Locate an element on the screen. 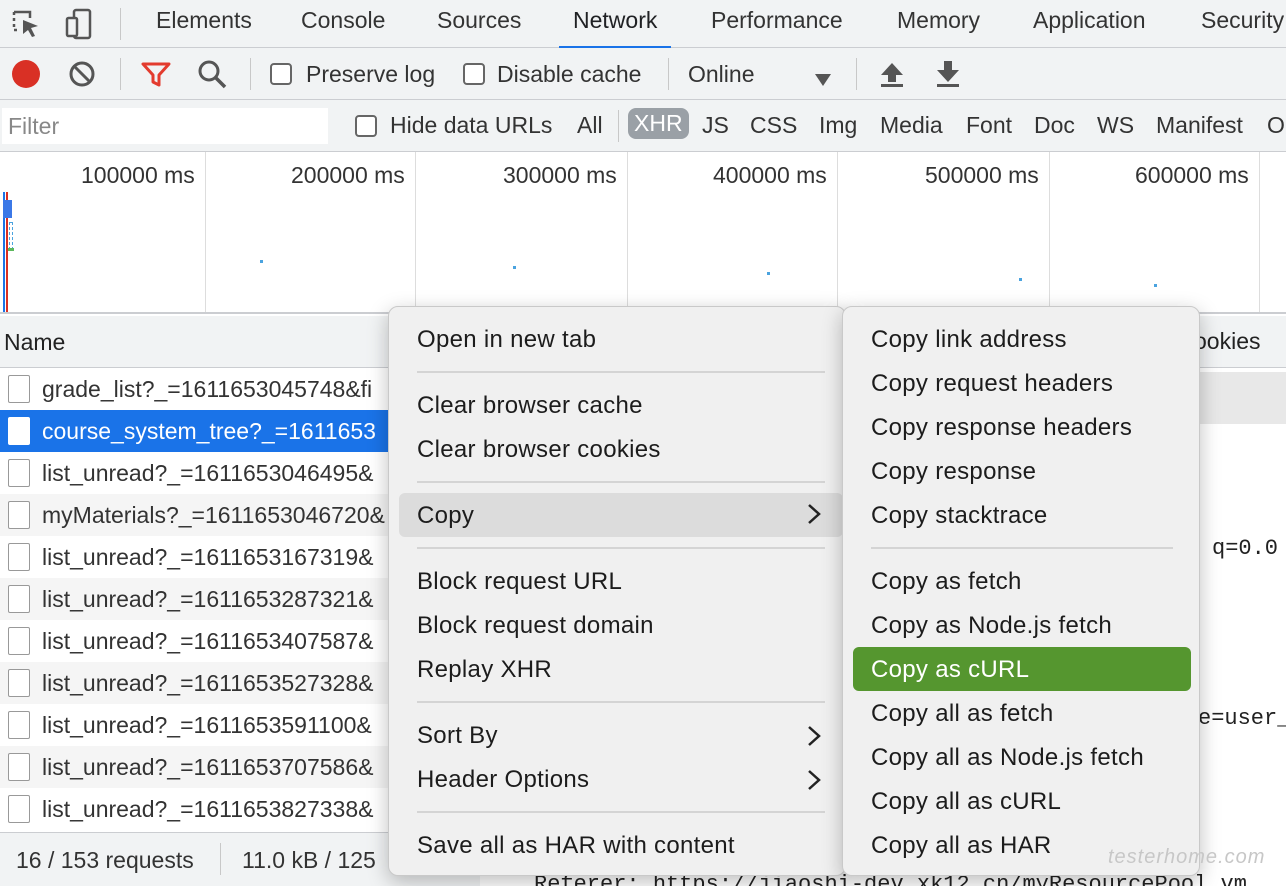 This screenshot has height=886, width=1286. menu-item-copy-request-headers: Copy request headers is located at coordinates (1031, 384).